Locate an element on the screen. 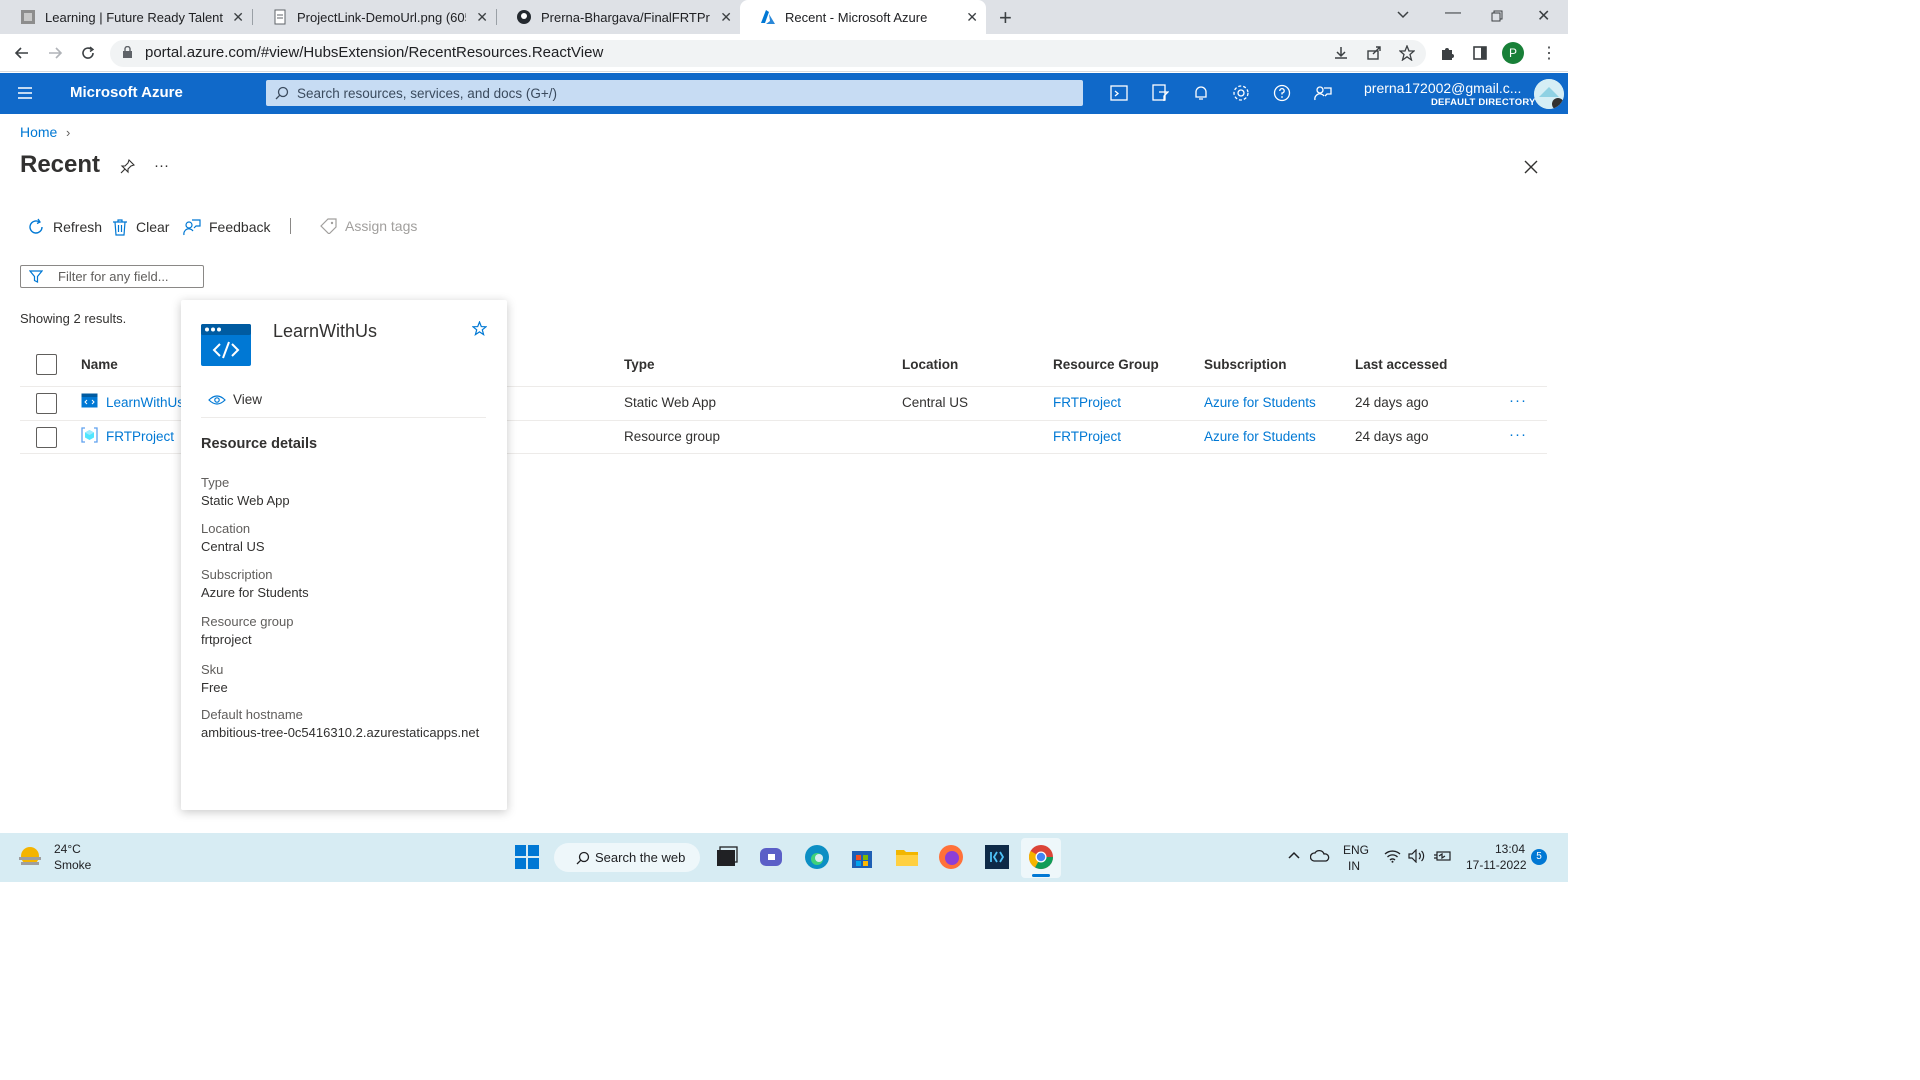 The height and width of the screenshot is (1080, 1920). select-all-checkbox is located at coordinates (46, 364).